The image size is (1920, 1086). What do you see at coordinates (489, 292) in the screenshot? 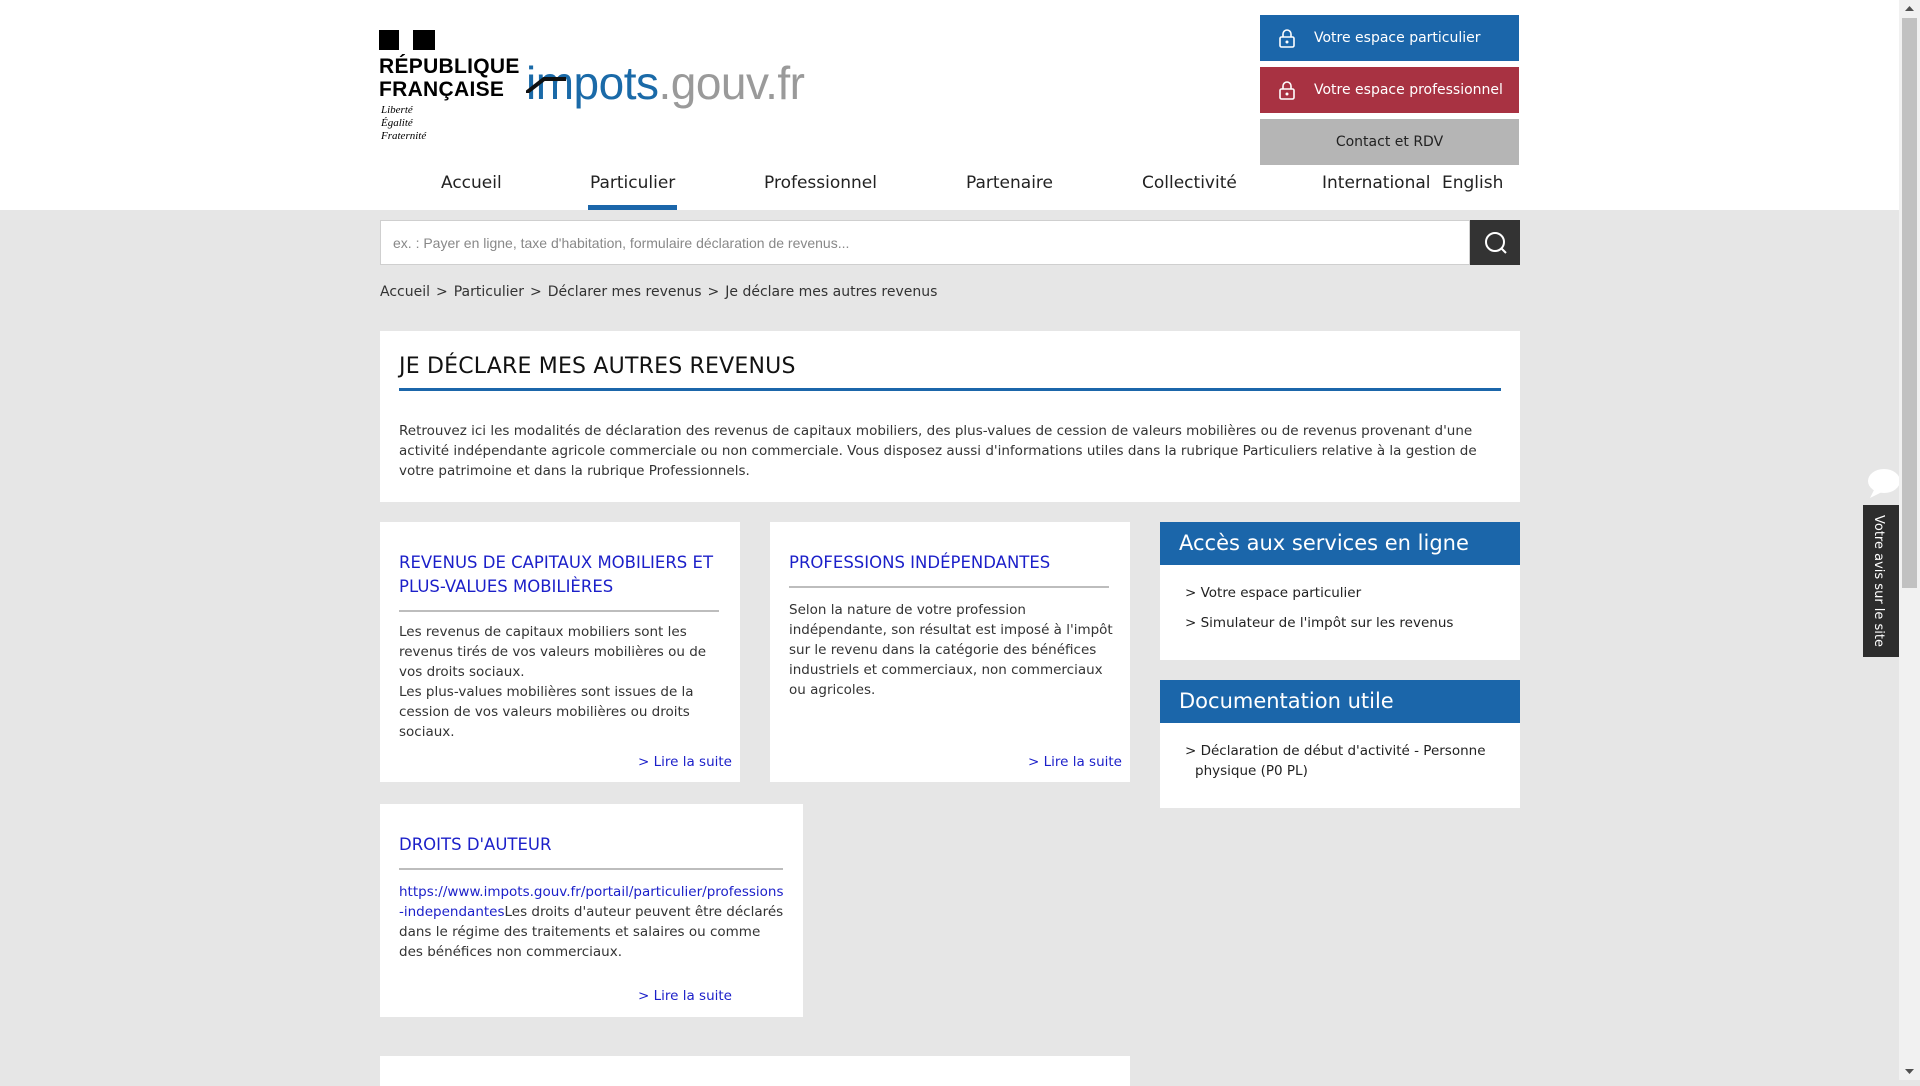
I see `breadcrumb-particulier: Particulier` at bounding box center [489, 292].